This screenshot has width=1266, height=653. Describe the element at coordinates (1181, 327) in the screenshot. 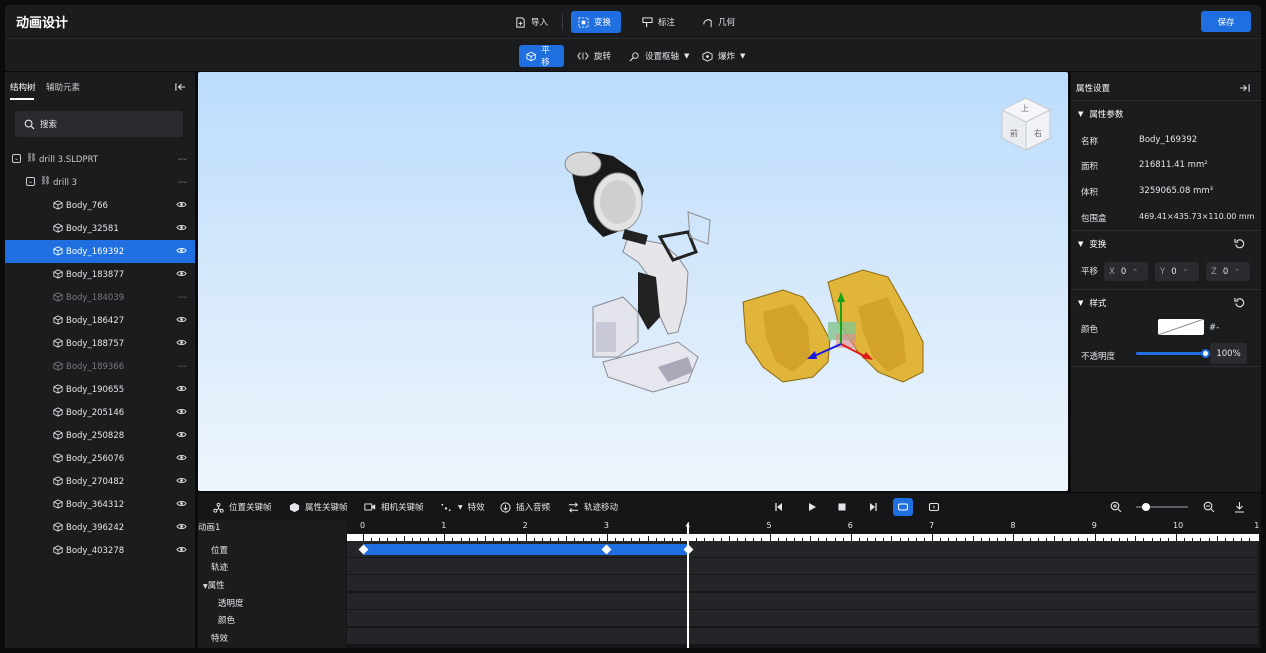

I see `color-swatch` at that location.